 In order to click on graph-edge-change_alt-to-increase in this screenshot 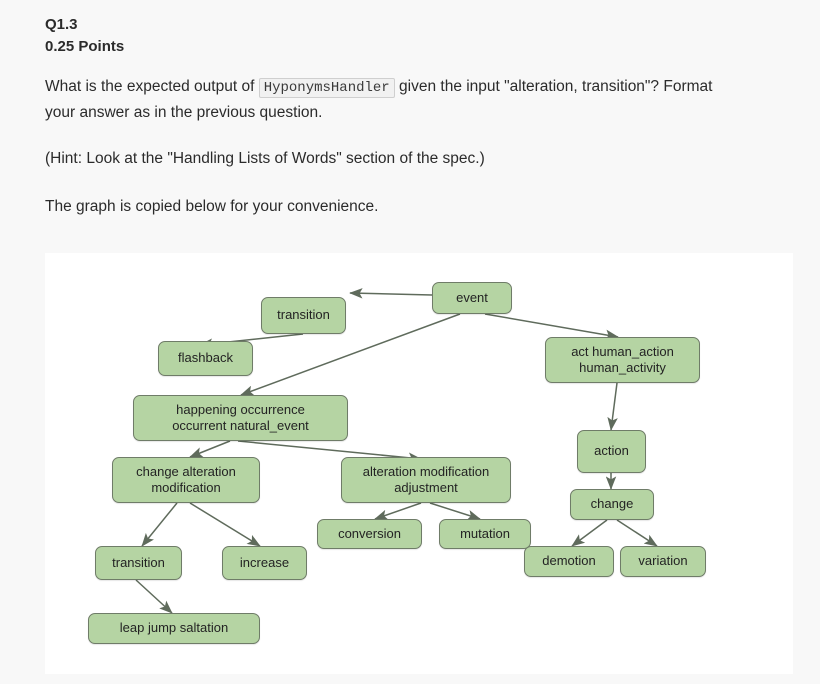, I will do `click(225, 524)`.